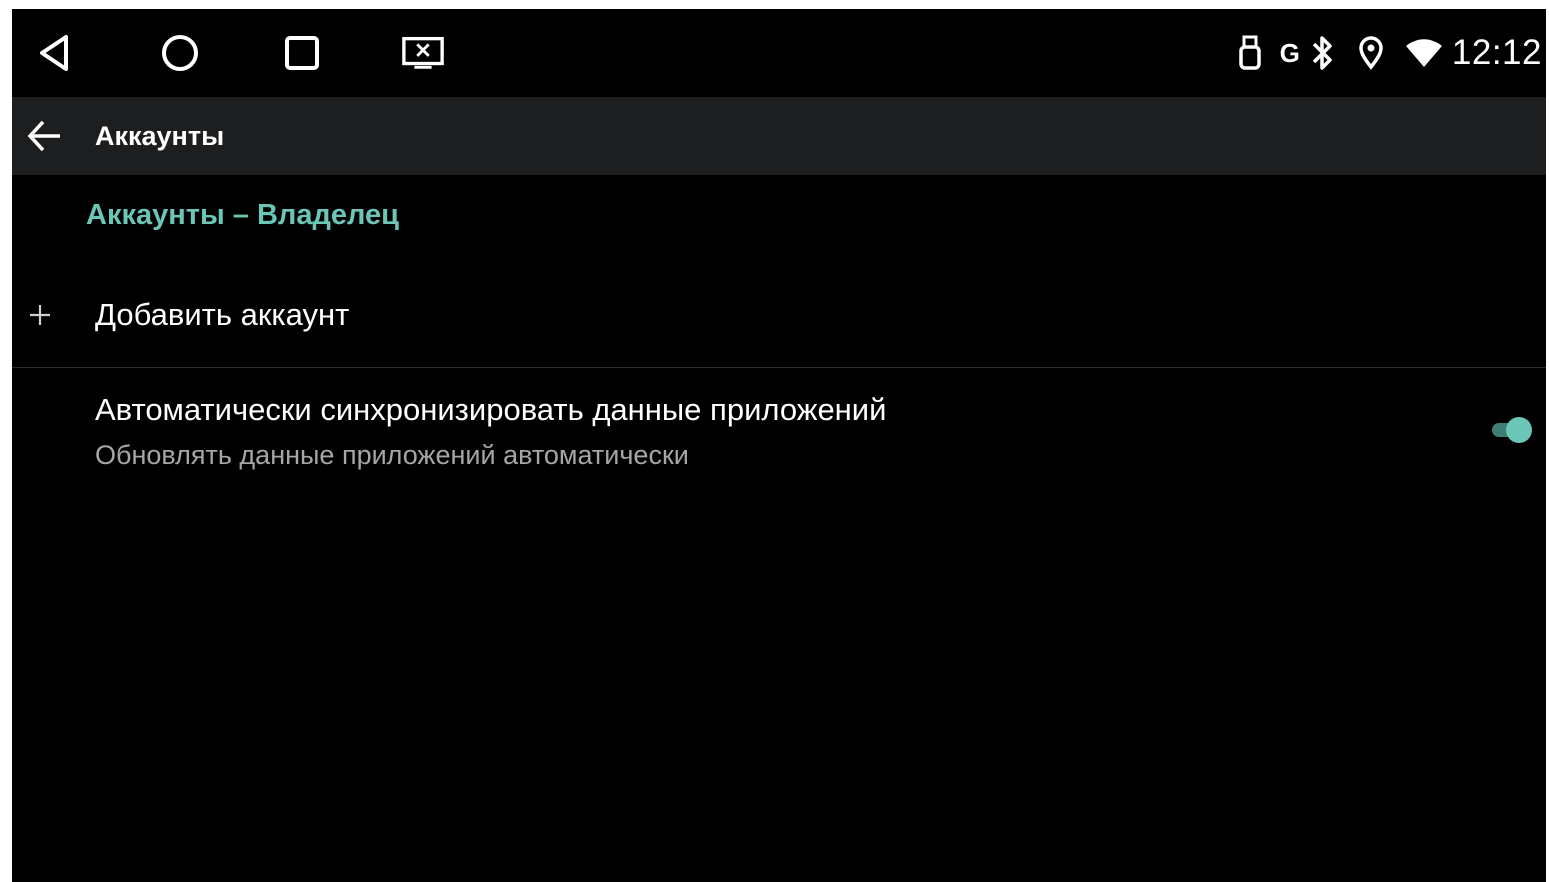 Image resolution: width=1549 pixels, height=882 pixels. I want to click on add-account-row: Добавить аккаунт, so click(779, 319).